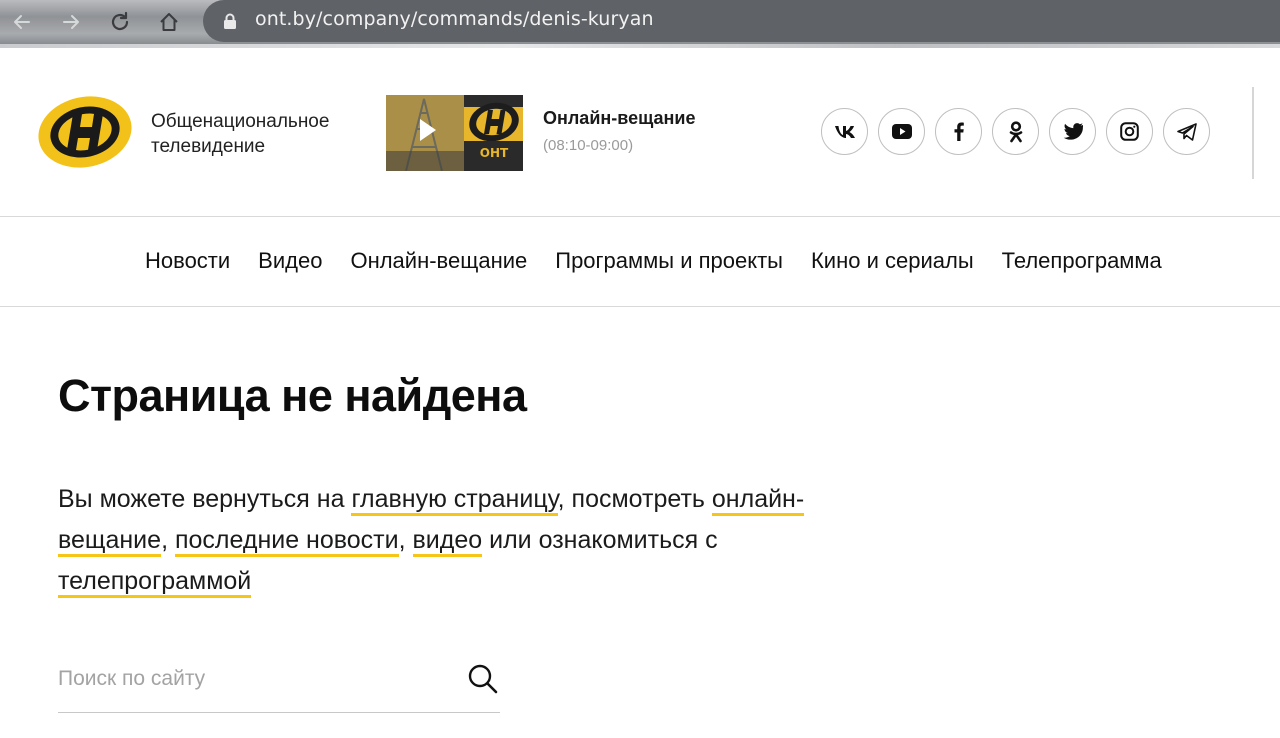 The height and width of the screenshot is (738, 1280). I want to click on brand-line-1: Общенациональное, so click(240, 121).